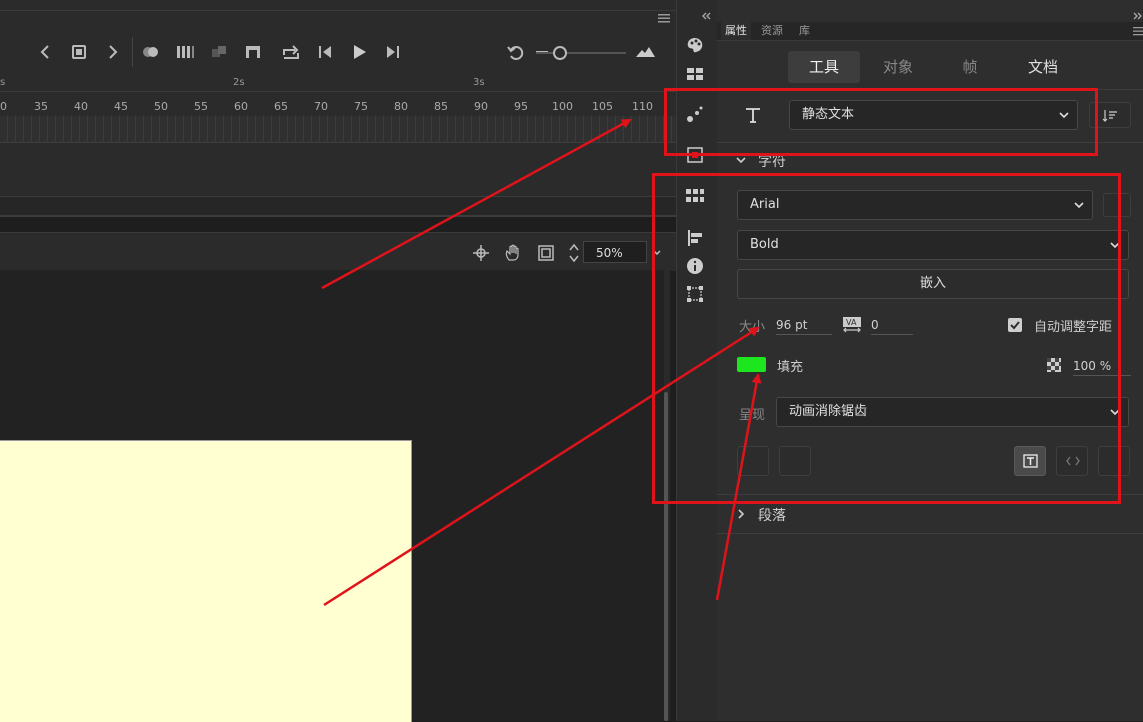  I want to click on hand-tool-icon, so click(513, 253).